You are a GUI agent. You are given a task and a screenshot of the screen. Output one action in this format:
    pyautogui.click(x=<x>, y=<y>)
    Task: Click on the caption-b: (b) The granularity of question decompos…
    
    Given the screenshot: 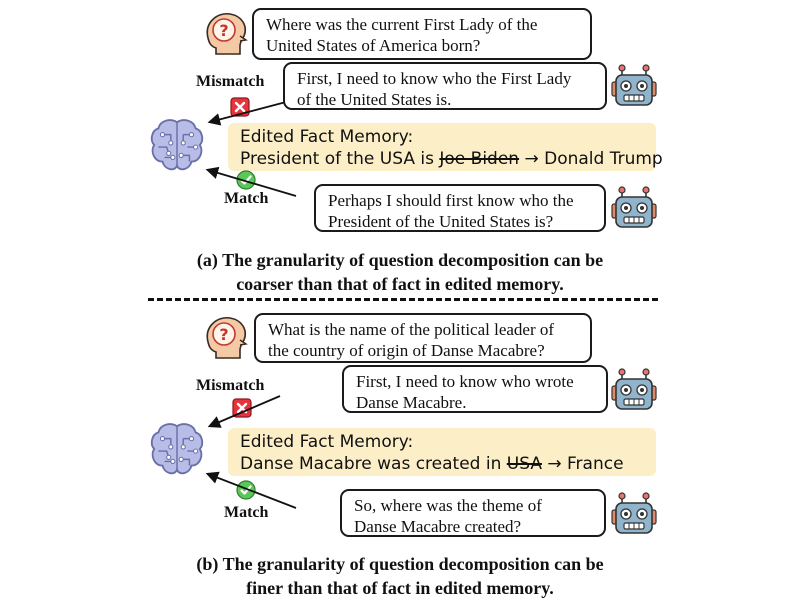 What is the action you would take?
    pyautogui.click(x=400, y=576)
    